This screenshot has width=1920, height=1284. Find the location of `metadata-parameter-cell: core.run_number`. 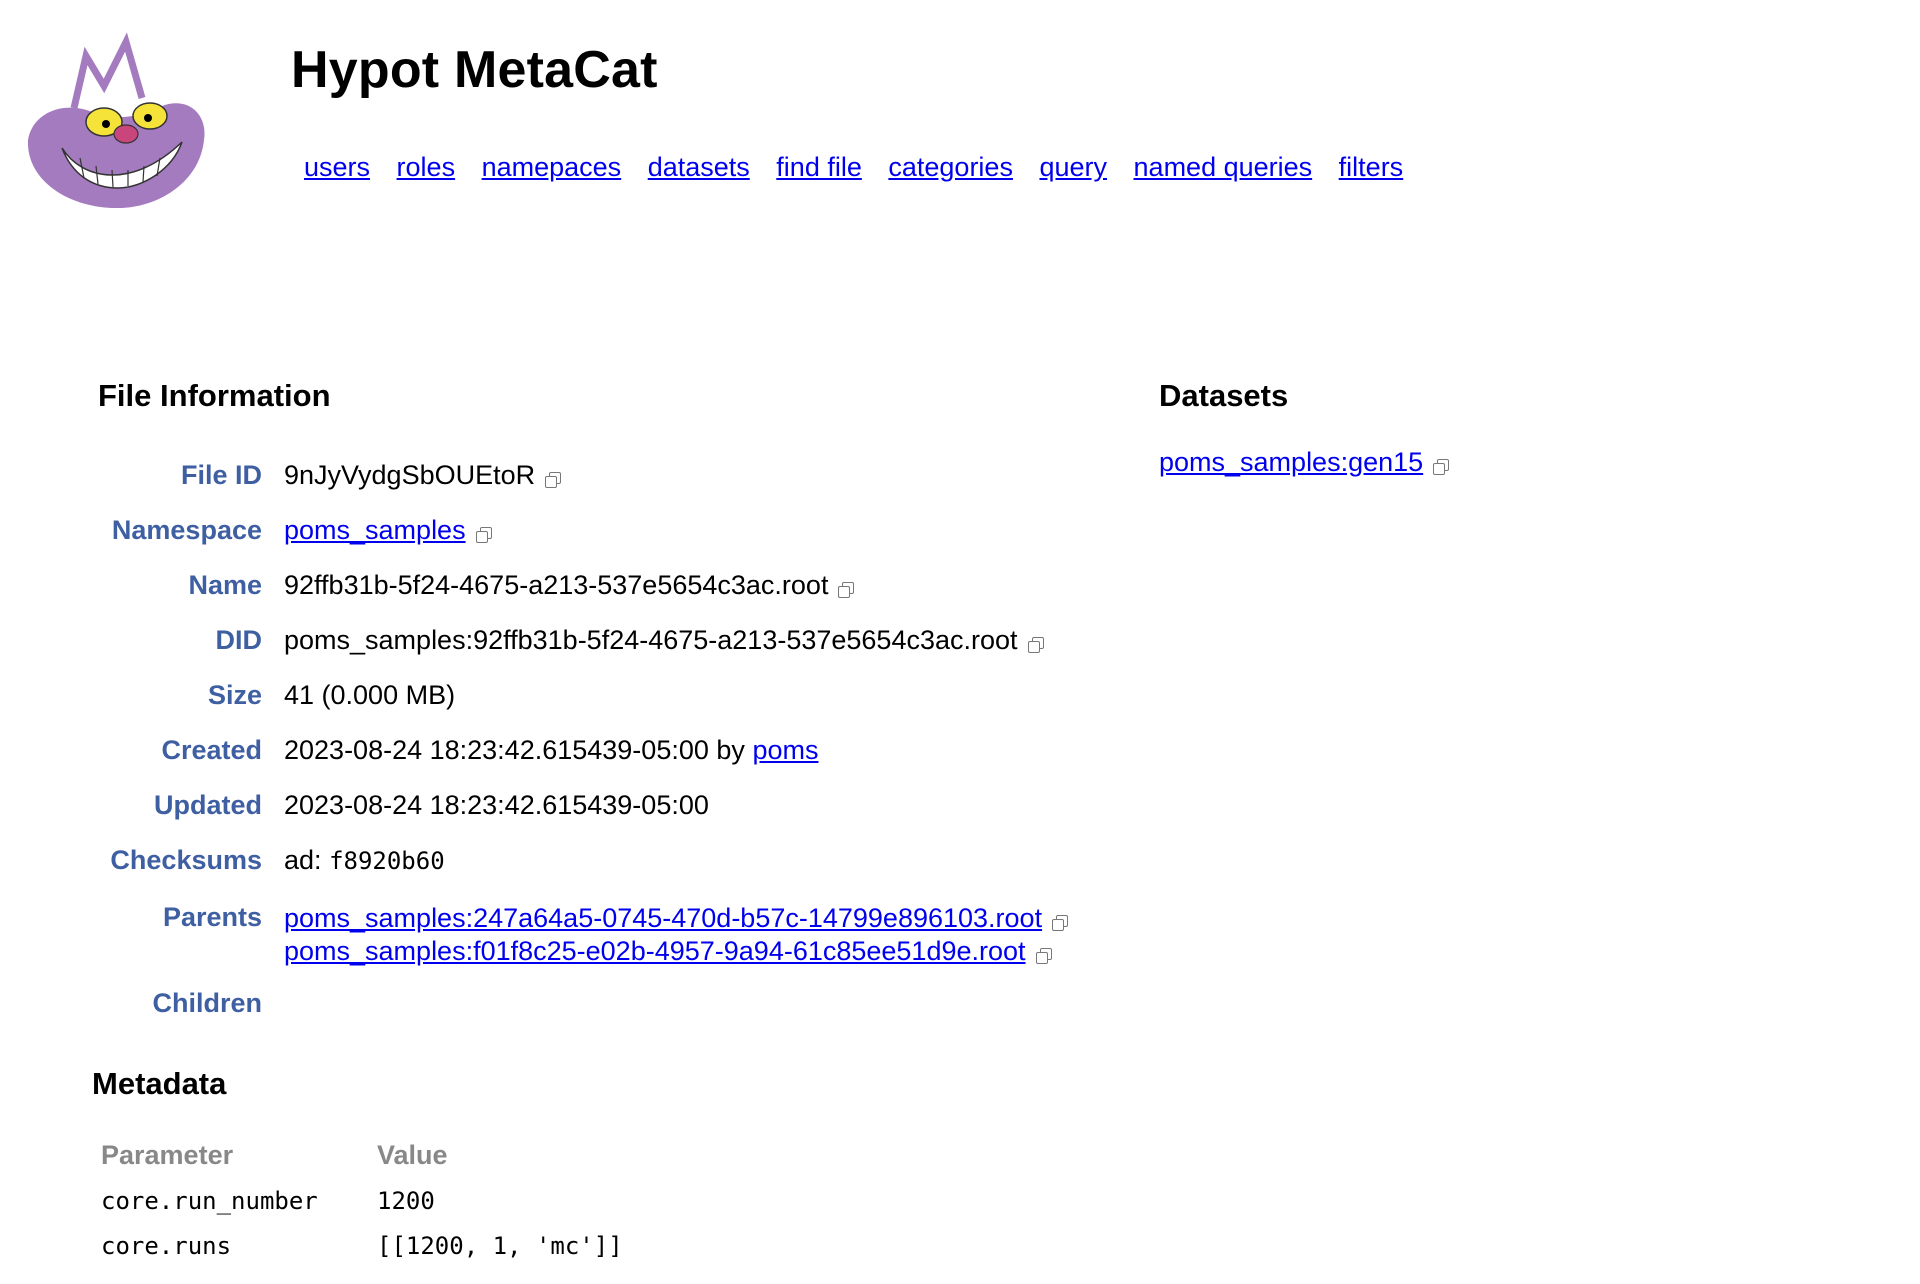

metadata-parameter-cell: core.run_number is located at coordinates (209, 1201).